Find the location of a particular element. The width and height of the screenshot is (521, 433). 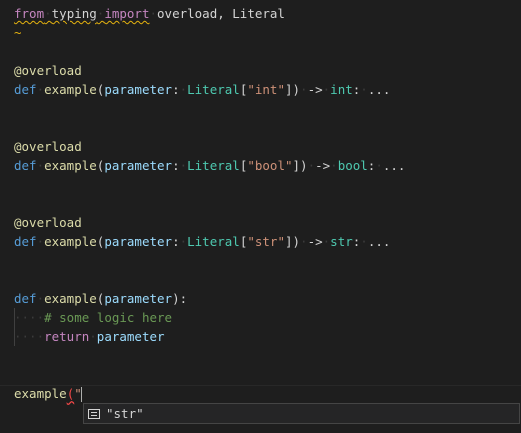

code-line-comment: ····# some logic here is located at coordinates (267, 317).